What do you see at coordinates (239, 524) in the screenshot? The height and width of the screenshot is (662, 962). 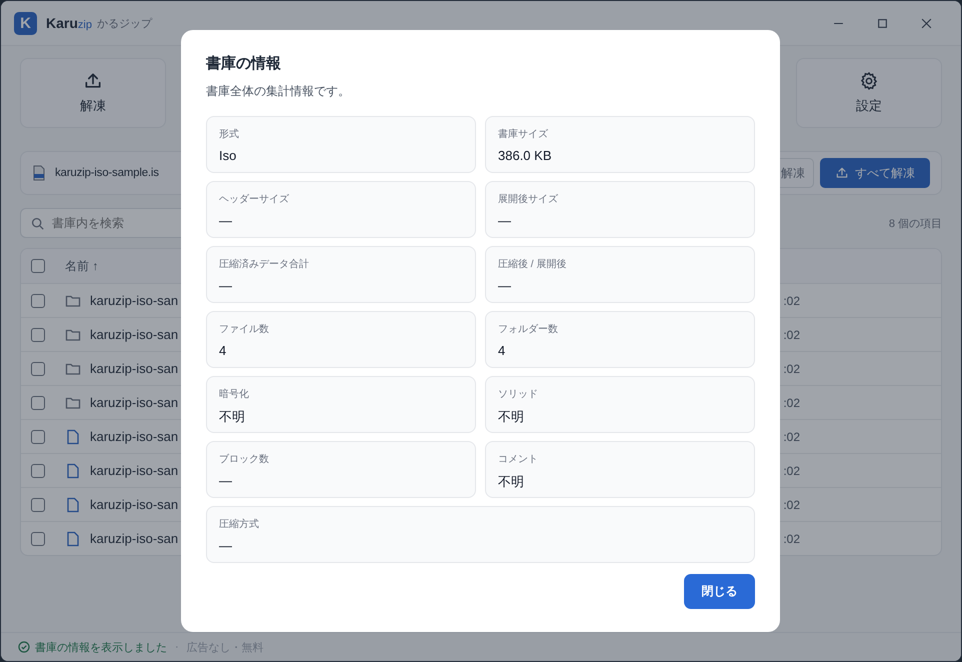 I see `info-label: 圧縮方式` at bounding box center [239, 524].